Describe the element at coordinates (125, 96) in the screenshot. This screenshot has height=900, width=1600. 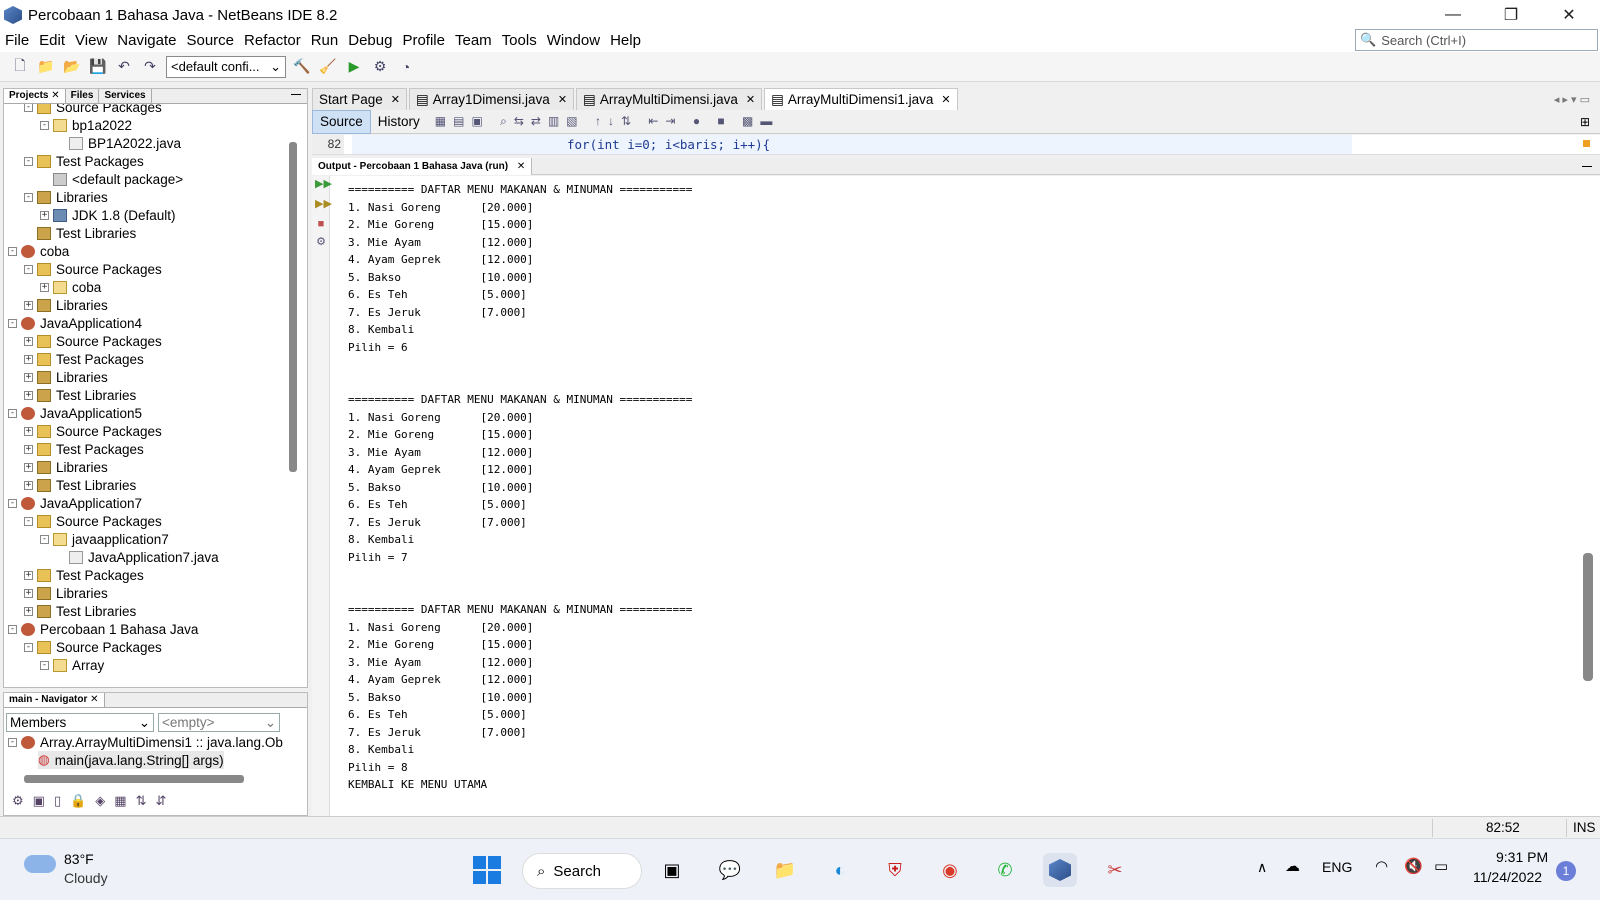
I see `tab-services: Services` at that location.